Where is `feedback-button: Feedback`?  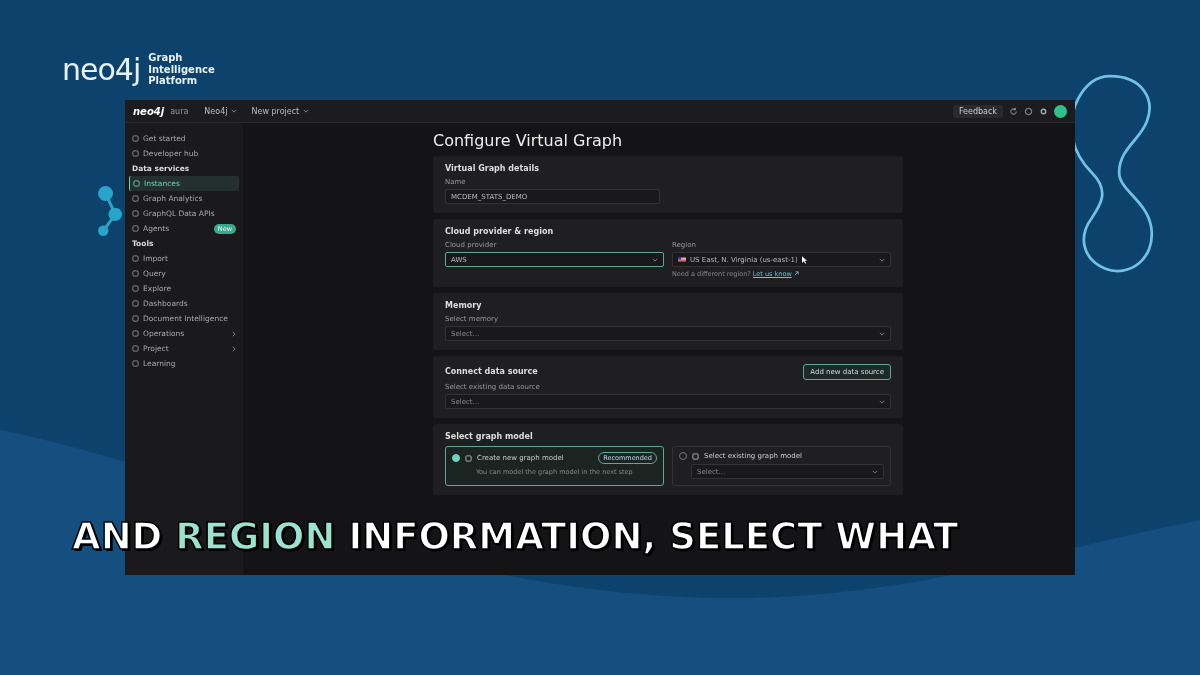
feedback-button: Feedback is located at coordinates (977, 111).